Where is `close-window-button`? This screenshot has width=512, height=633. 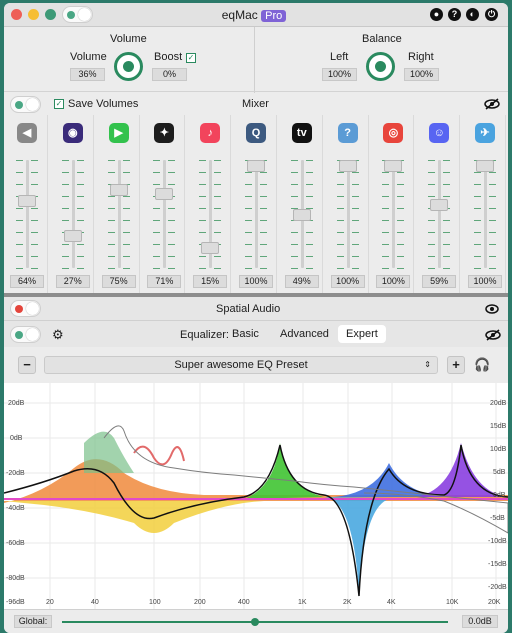 close-window-button is located at coordinates (16, 14).